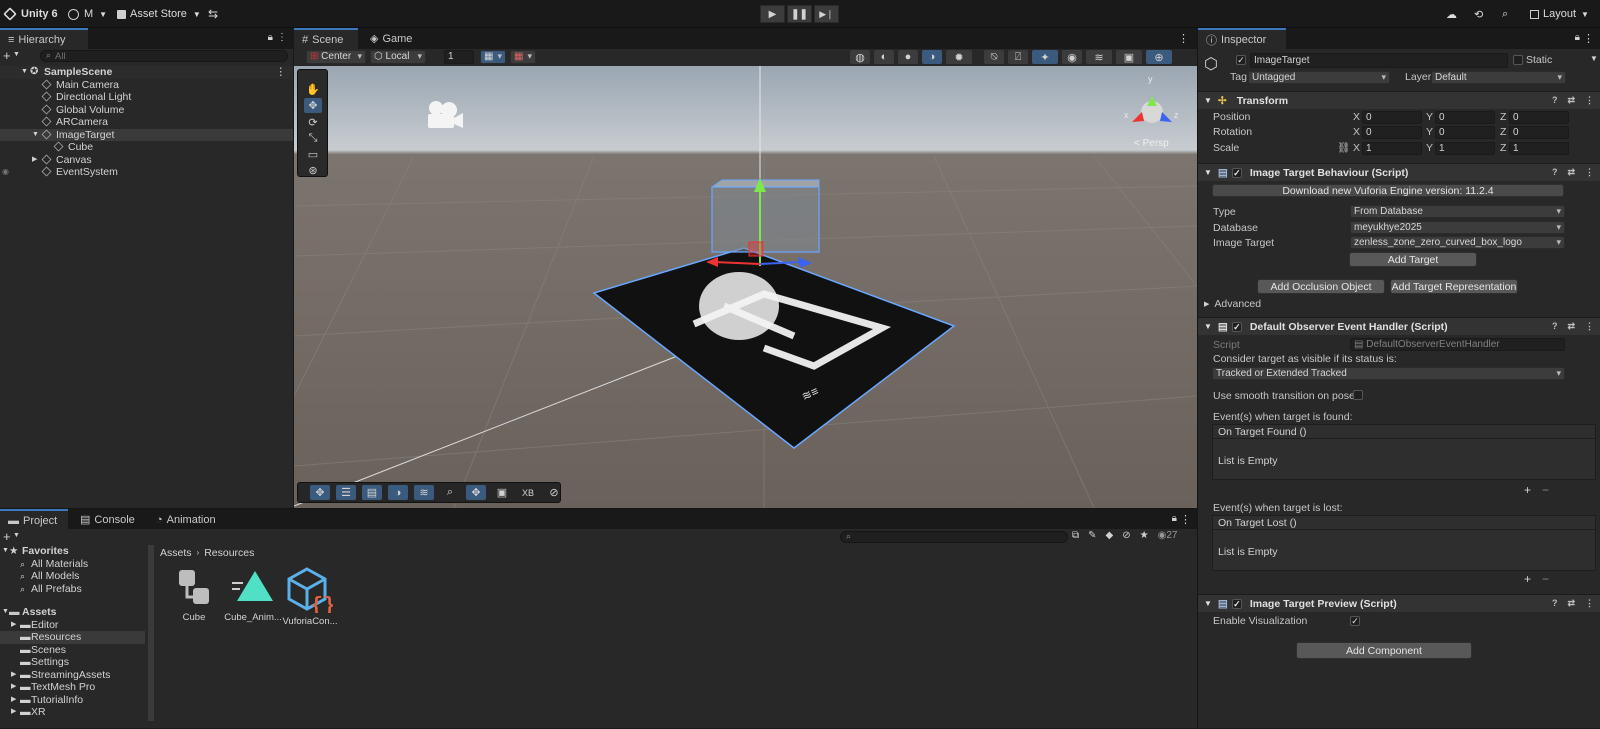 This screenshot has height=729, width=1600. What do you see at coordinates (146, 110) in the screenshot?
I see `hierarchy-item-global-volume: Global Volume` at bounding box center [146, 110].